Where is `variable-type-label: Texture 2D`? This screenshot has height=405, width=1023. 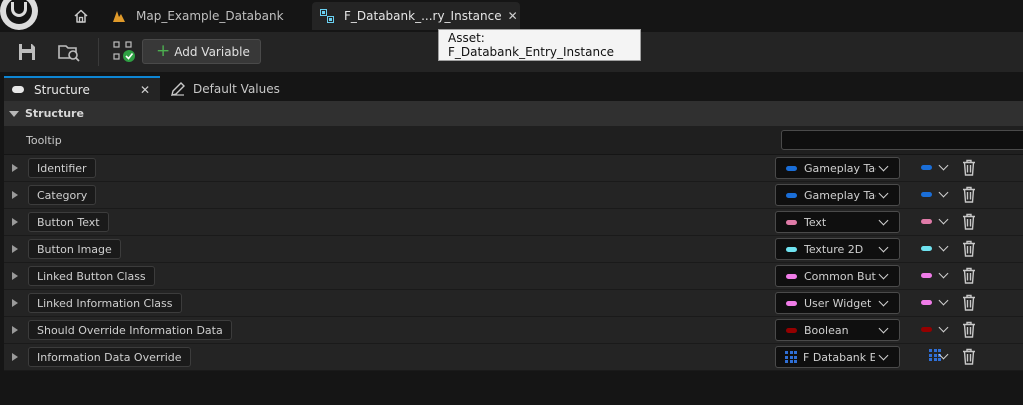 variable-type-label: Texture 2D is located at coordinates (834, 249).